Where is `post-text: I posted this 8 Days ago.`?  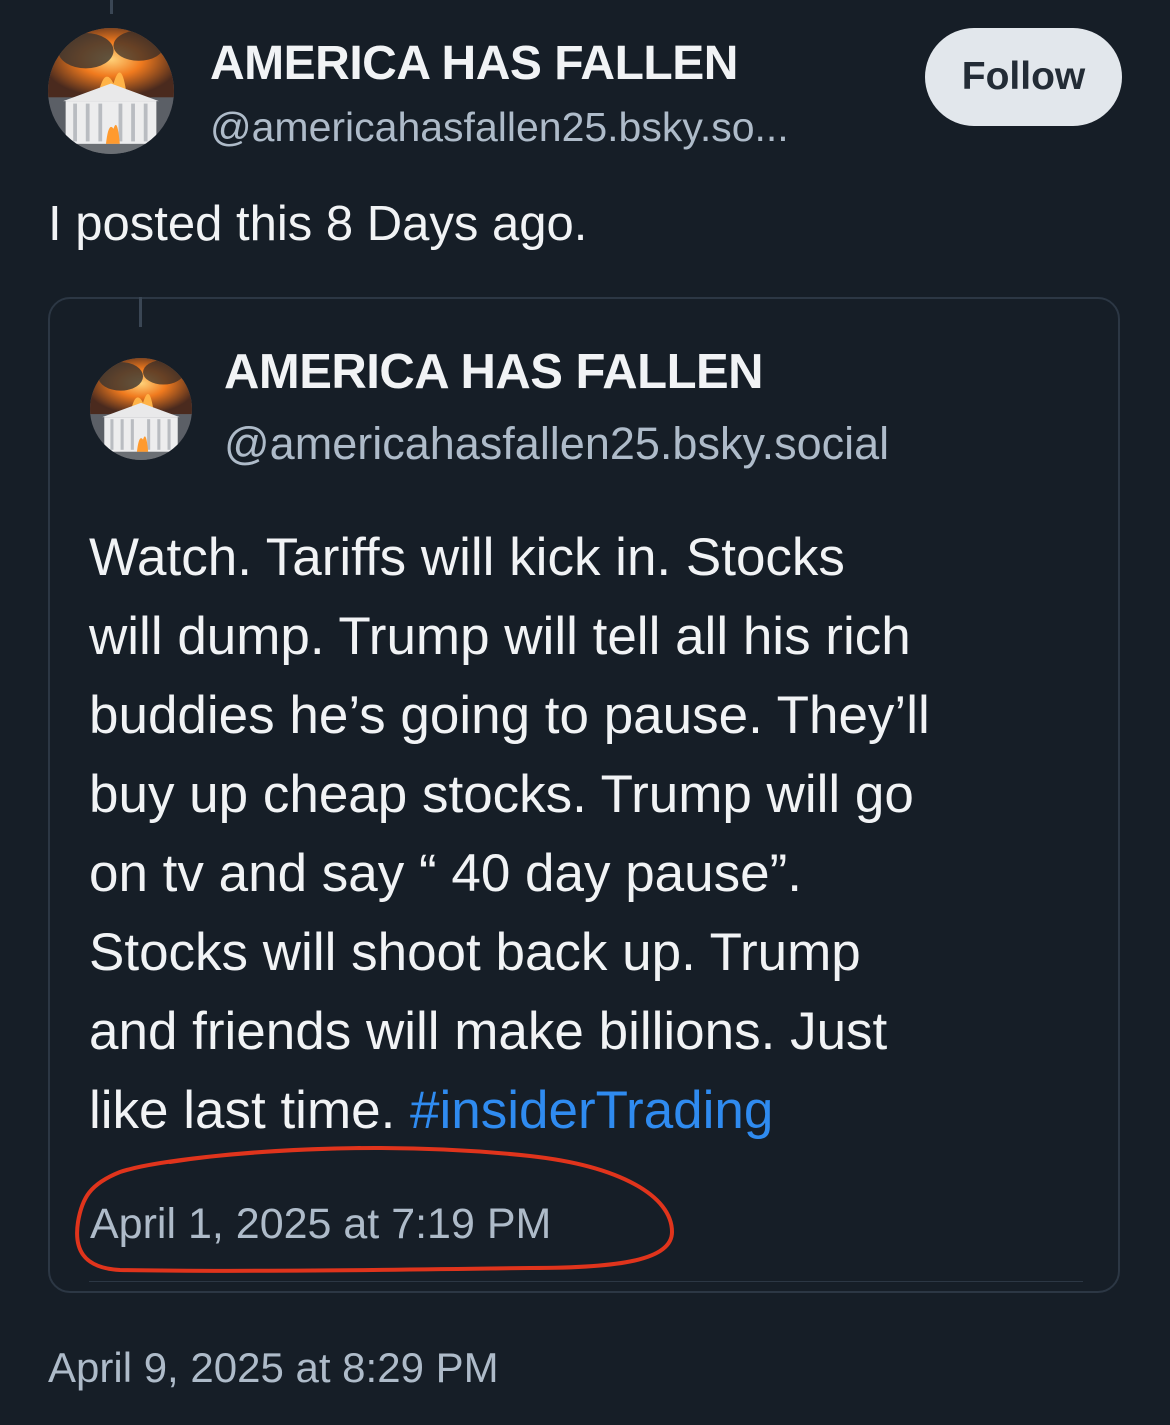 post-text: I posted this 8 Days ago. is located at coordinates (318, 224).